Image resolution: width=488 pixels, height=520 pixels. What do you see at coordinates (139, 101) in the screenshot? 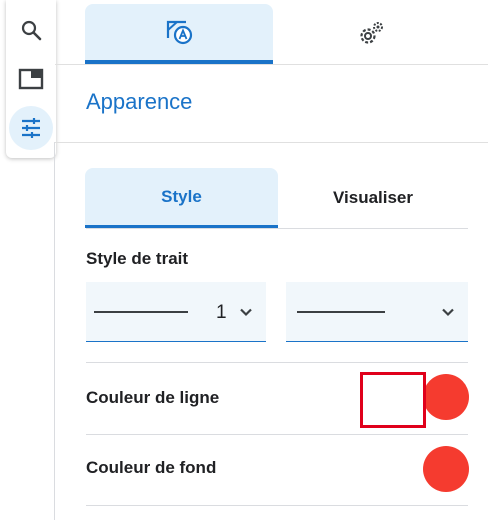
I see `panel-title: Apparence` at bounding box center [139, 101].